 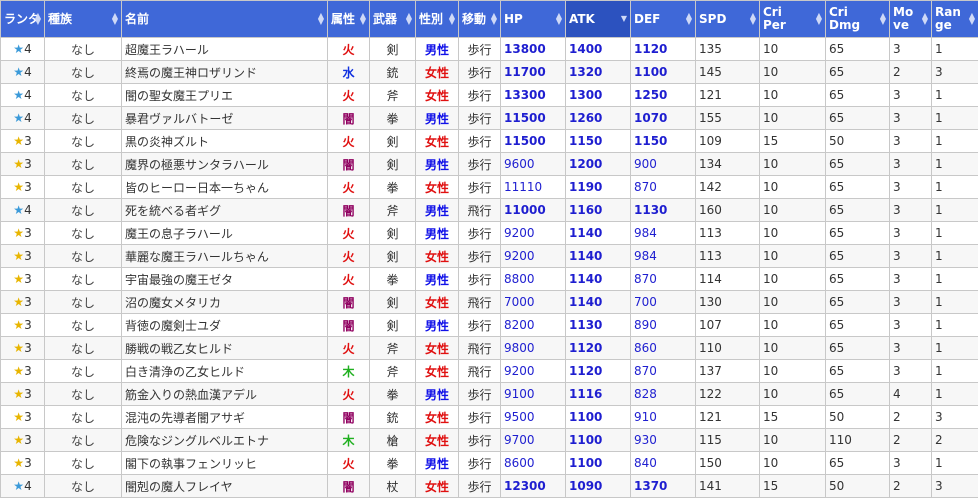 What do you see at coordinates (489, 371) in the screenshot?
I see `table-row: ★3 なし 白き清浄の乙女ヒルド木斧女性 飛行 9200 1120 870 137 10 65 3 1` at bounding box center [489, 371].